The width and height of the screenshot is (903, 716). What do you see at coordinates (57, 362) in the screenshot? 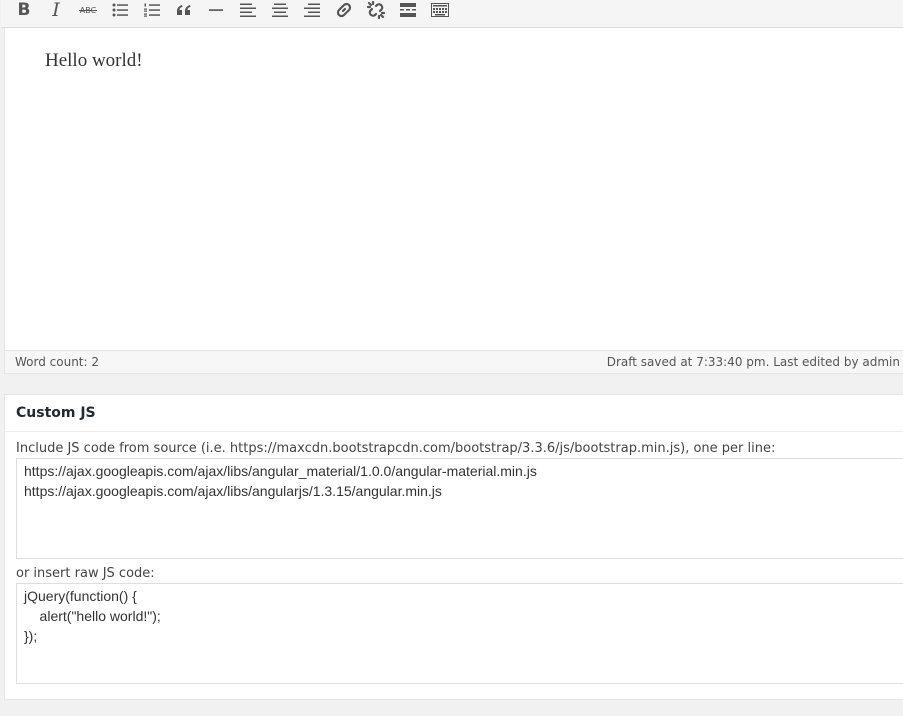
I see `word-count: Word count: 2` at bounding box center [57, 362].